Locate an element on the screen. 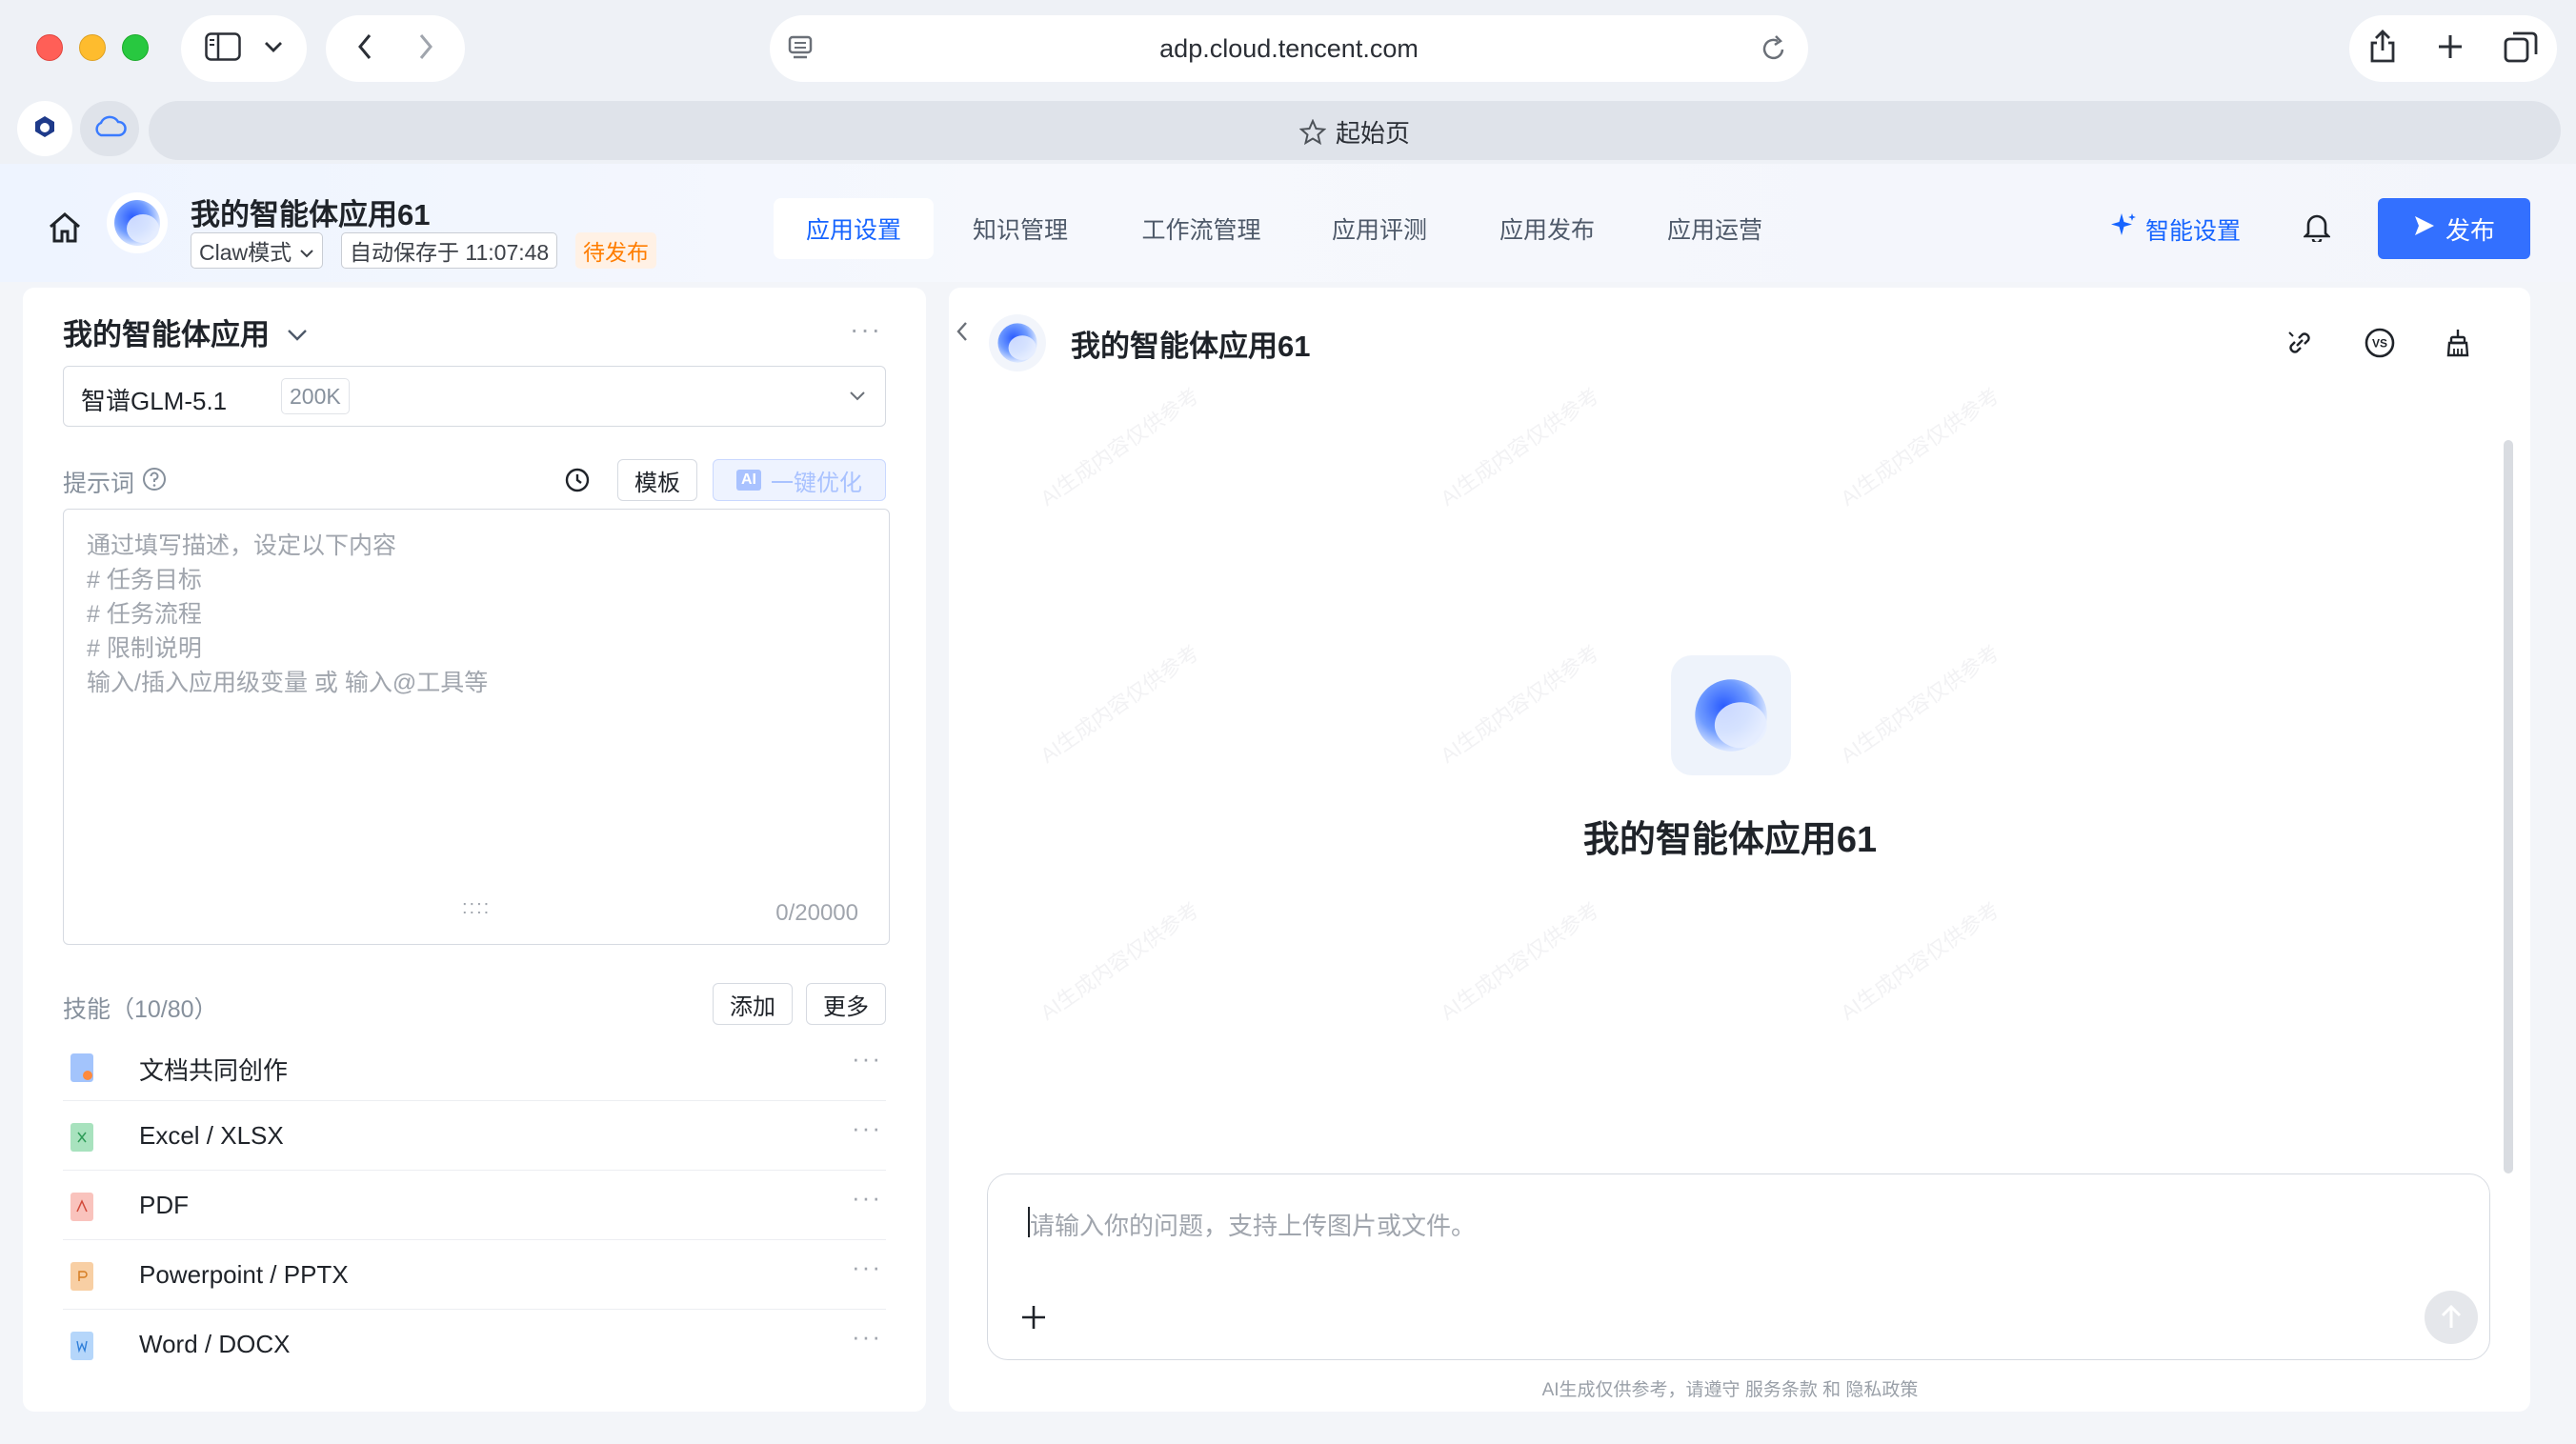 The height and width of the screenshot is (1444, 2576). broom-icon is located at coordinates (2458, 343).